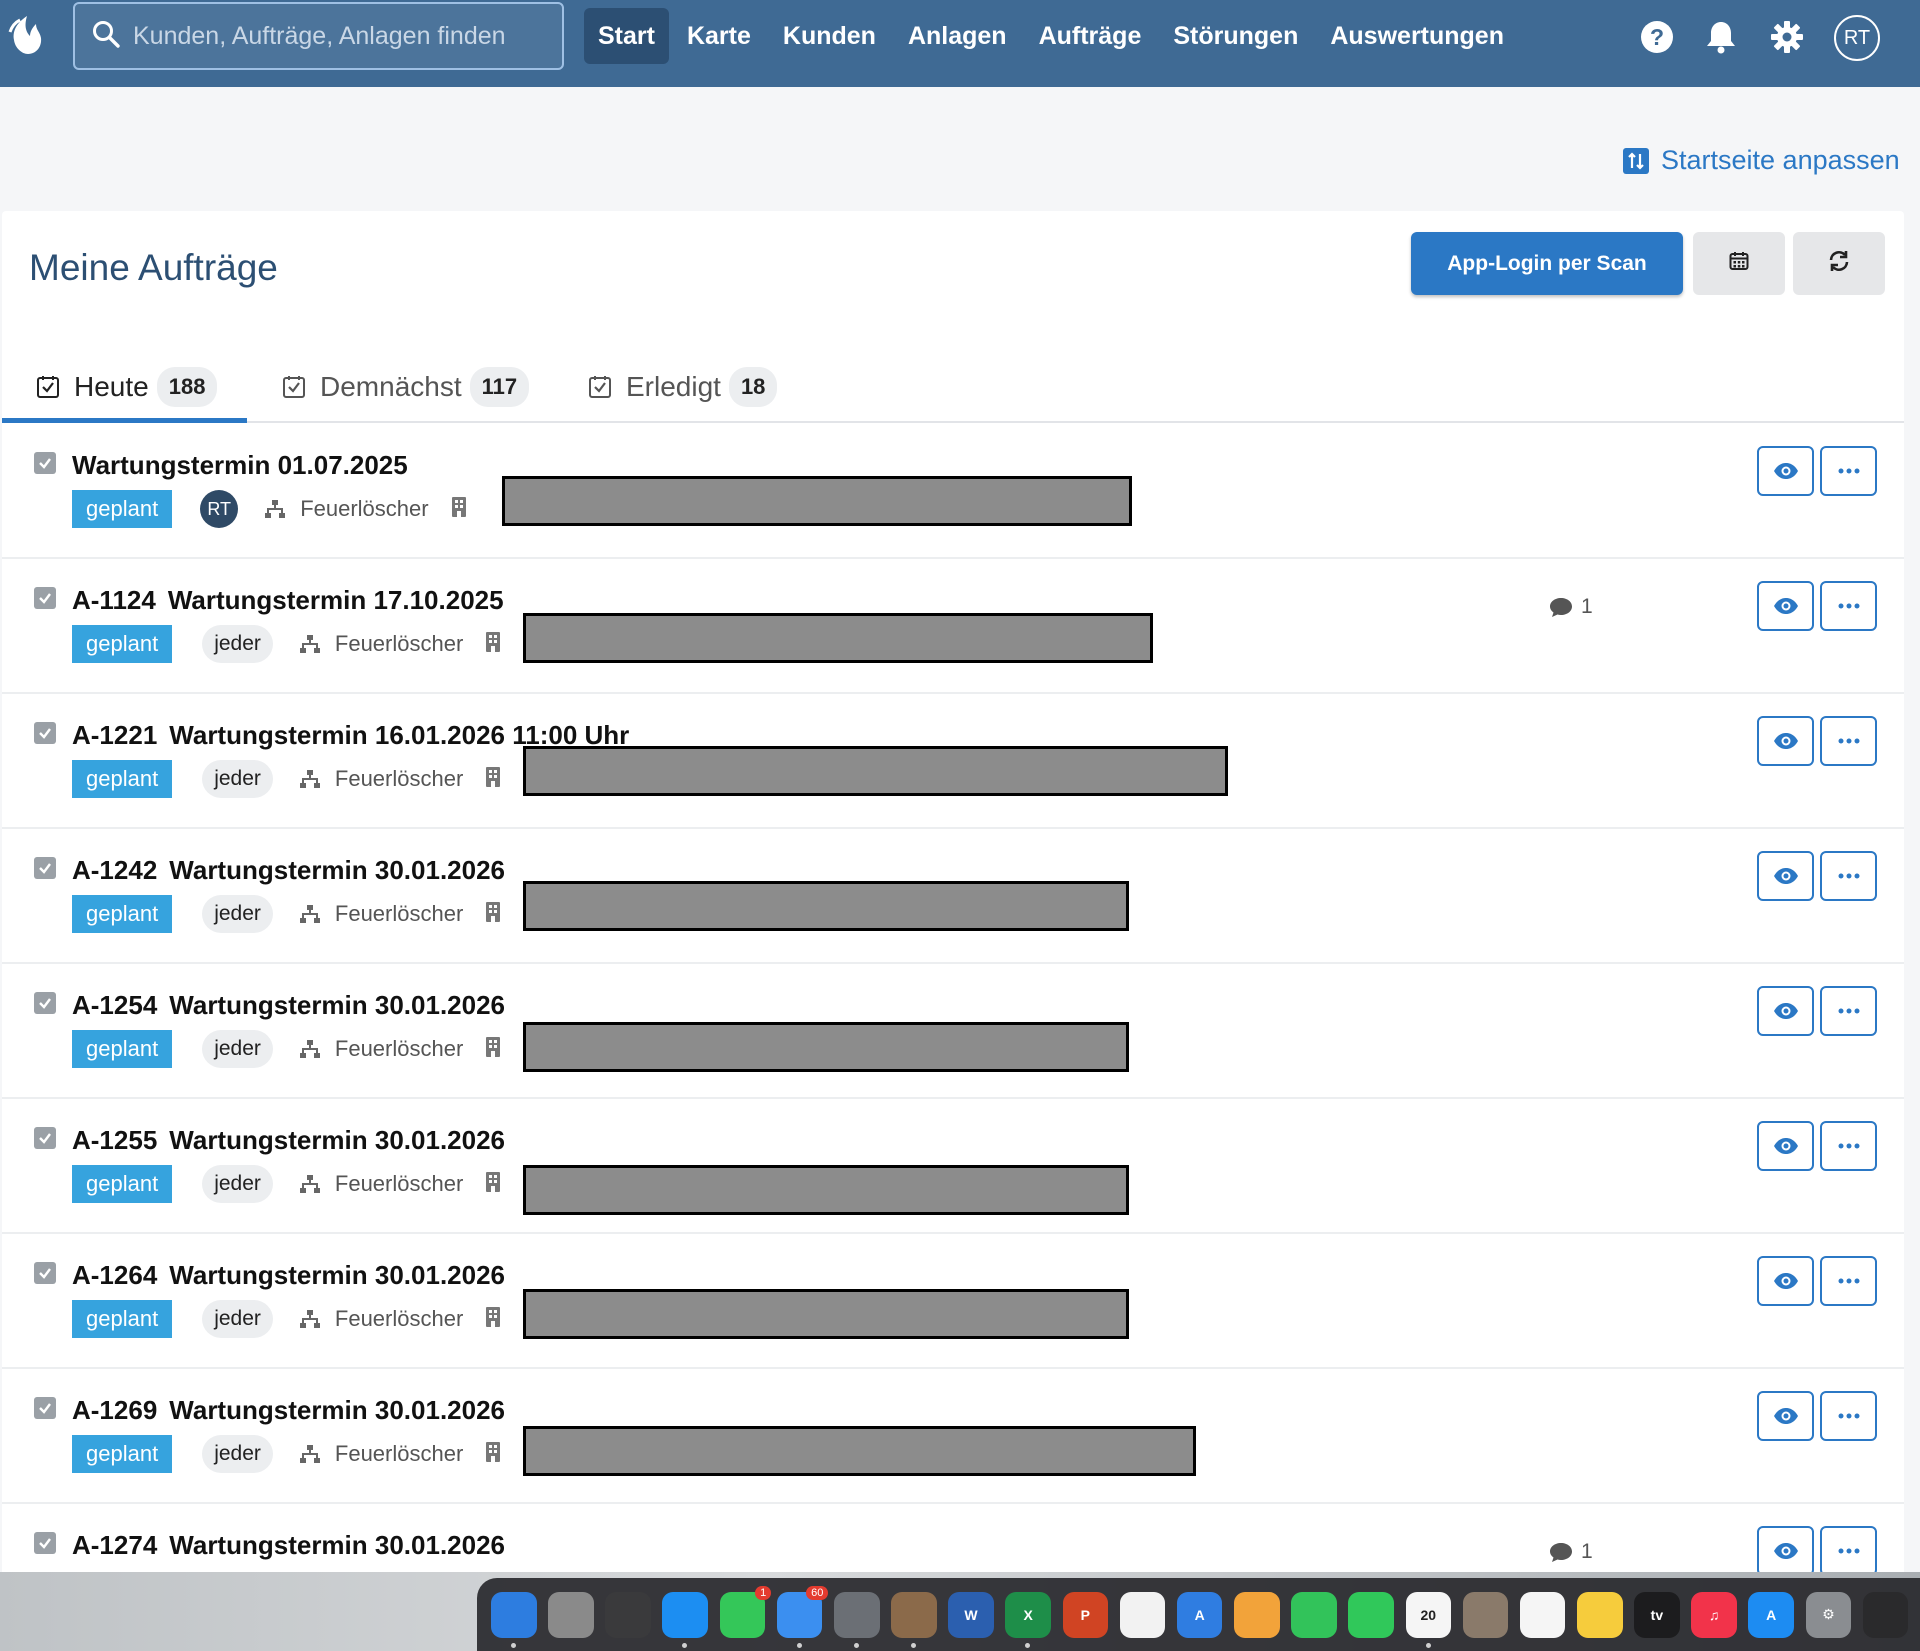 Image resolution: width=1920 pixels, height=1651 pixels. What do you see at coordinates (685, 1619) in the screenshot?
I see `safari-icon` at bounding box center [685, 1619].